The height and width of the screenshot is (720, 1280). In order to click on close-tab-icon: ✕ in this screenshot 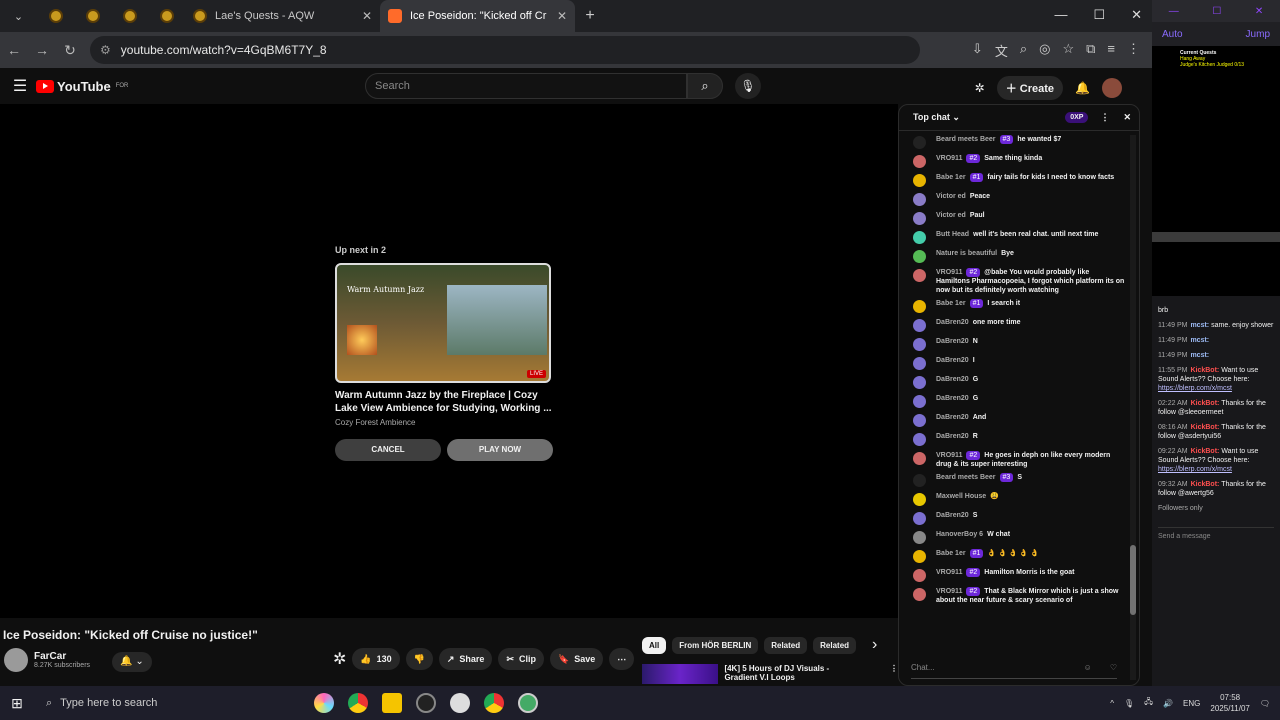, I will do `click(367, 16)`.